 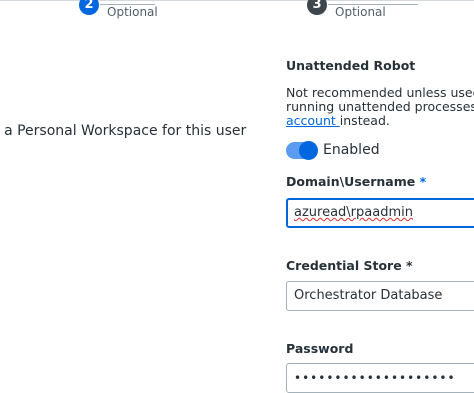 What do you see at coordinates (351, 181) in the screenshot?
I see `domain-username-label-text: Domain\Username` at bounding box center [351, 181].